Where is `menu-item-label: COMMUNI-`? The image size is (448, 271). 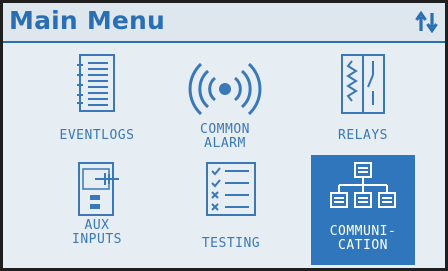
menu-item-label: COMMUNI- is located at coordinates (363, 231).